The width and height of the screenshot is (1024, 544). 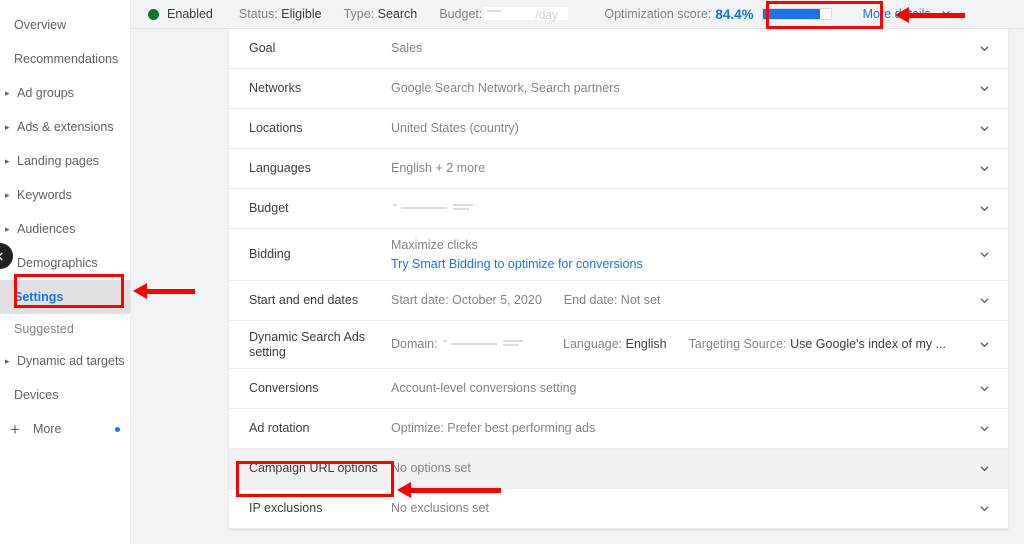 What do you see at coordinates (791, 14) in the screenshot?
I see `optimization-score-bar-fill` at bounding box center [791, 14].